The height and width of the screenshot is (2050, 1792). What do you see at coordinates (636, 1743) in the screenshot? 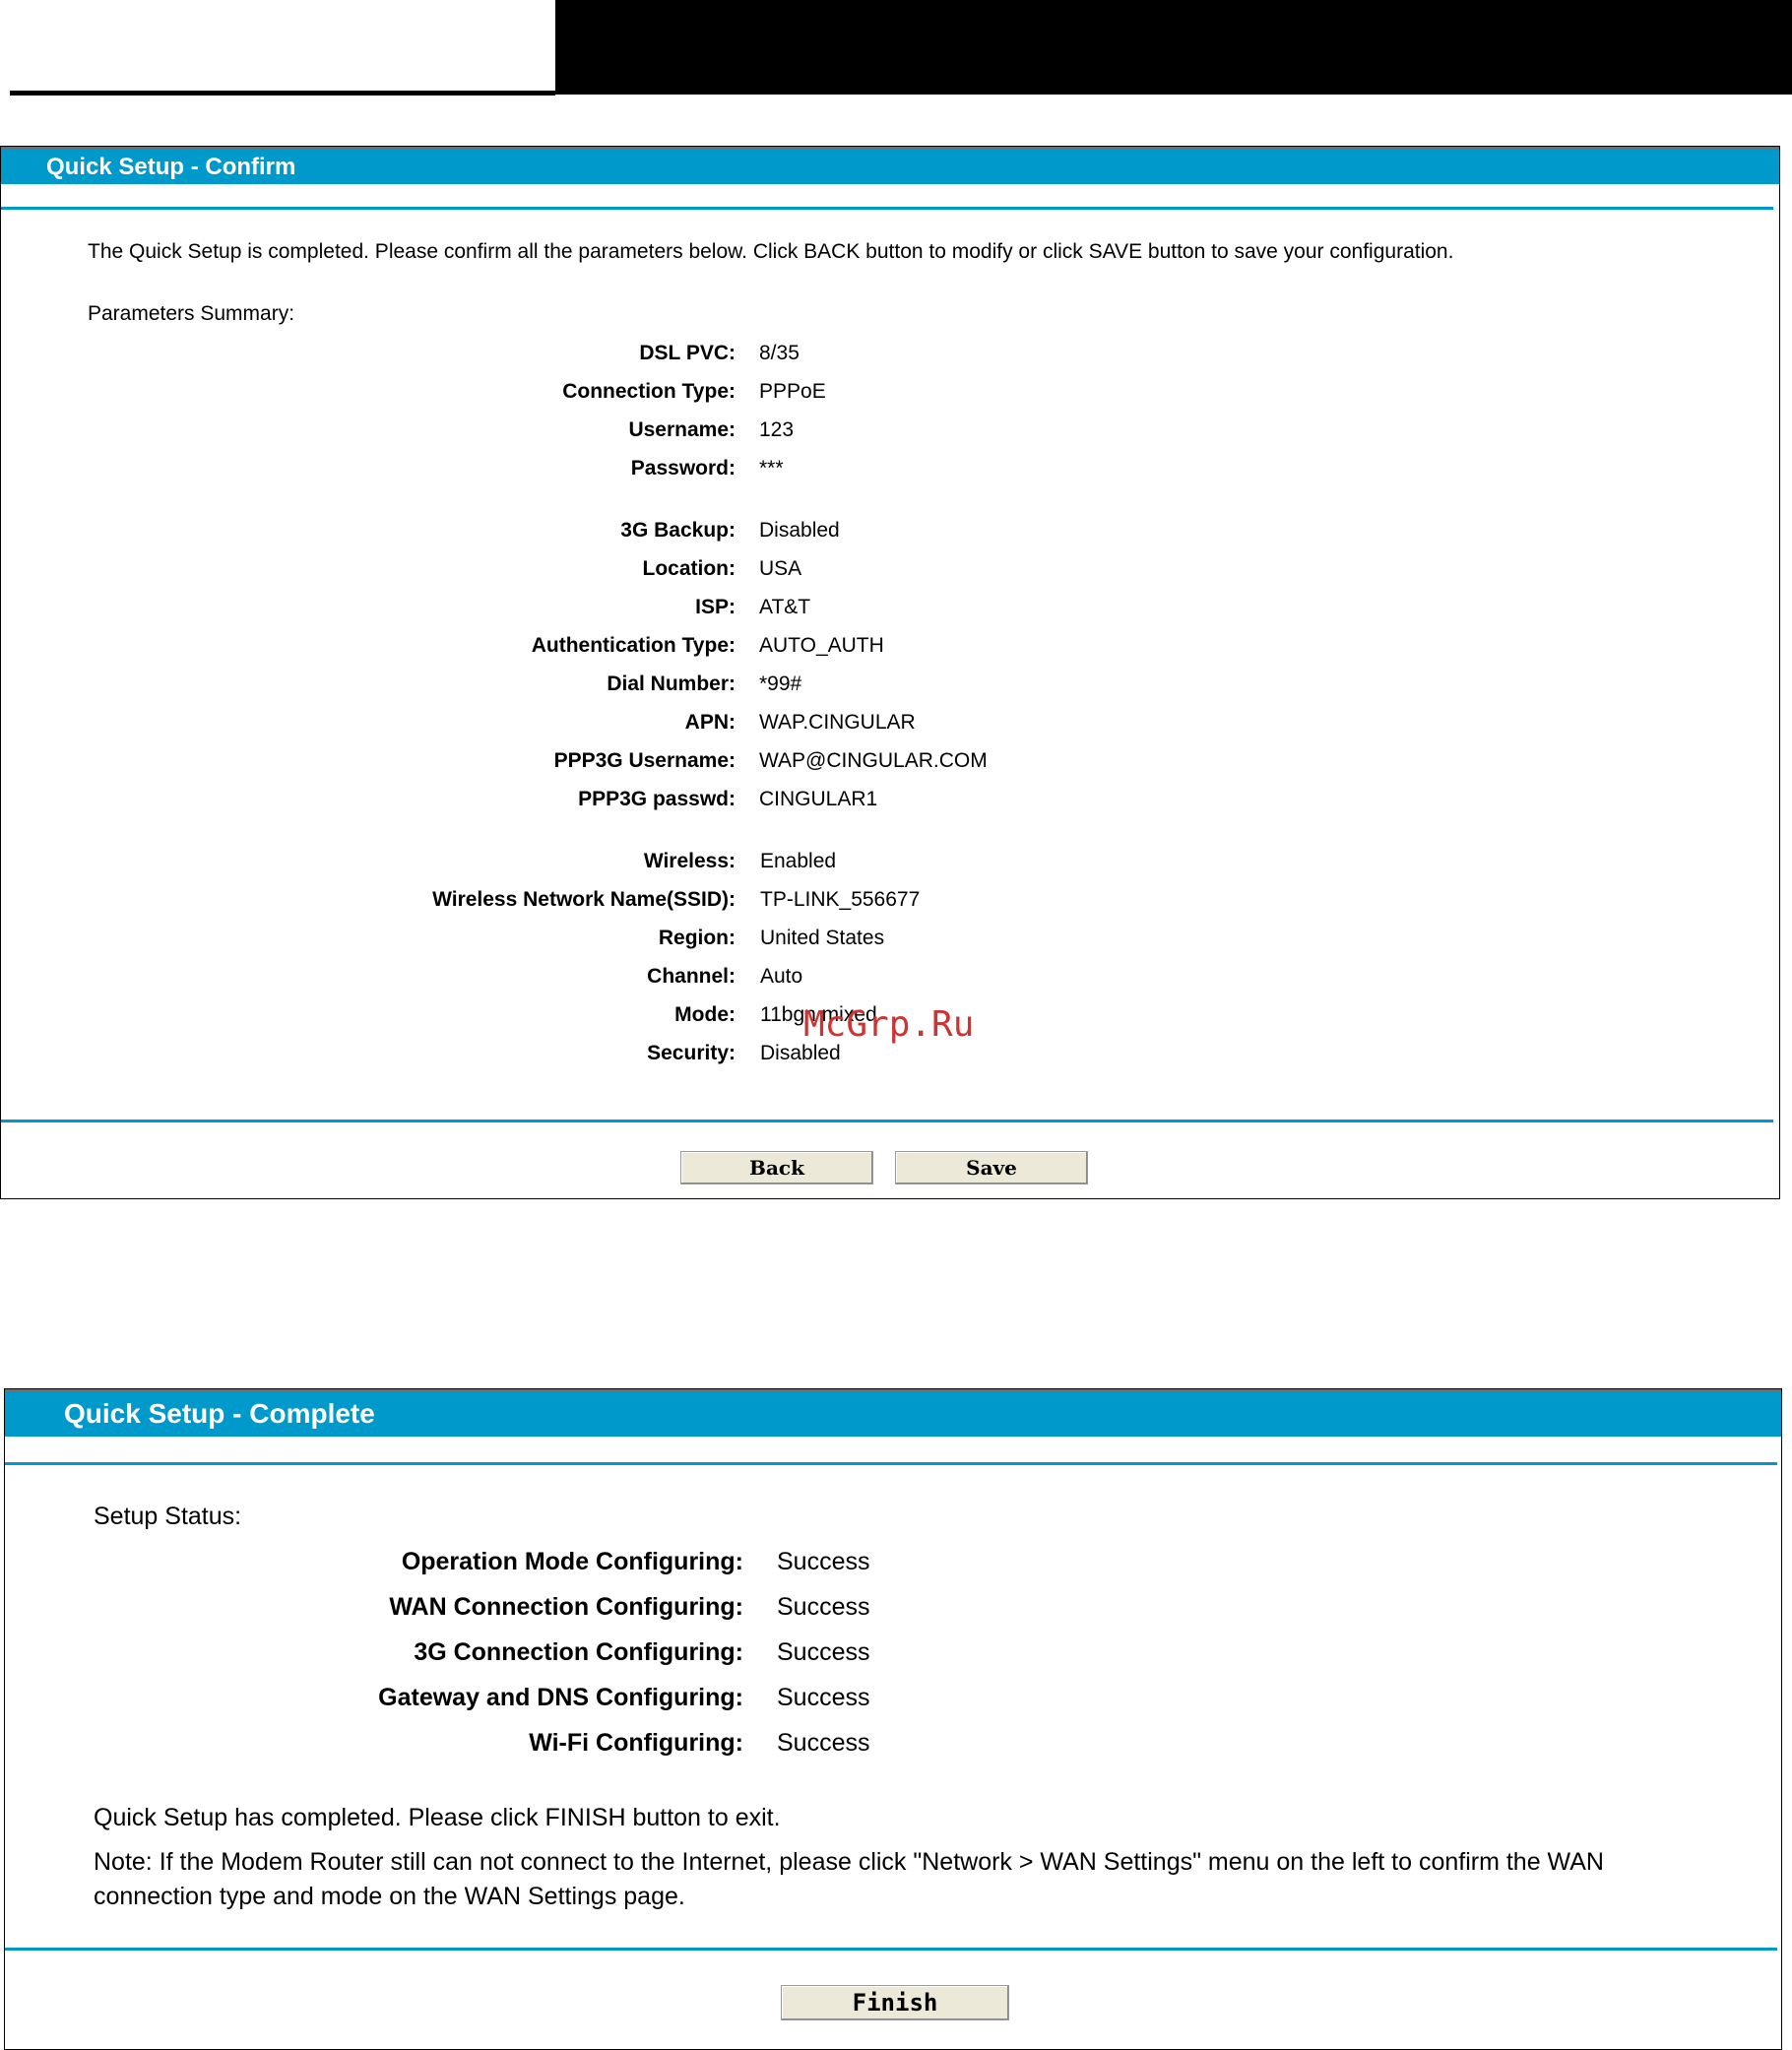
I see `status-label: Wi-Fi Configuring:` at bounding box center [636, 1743].